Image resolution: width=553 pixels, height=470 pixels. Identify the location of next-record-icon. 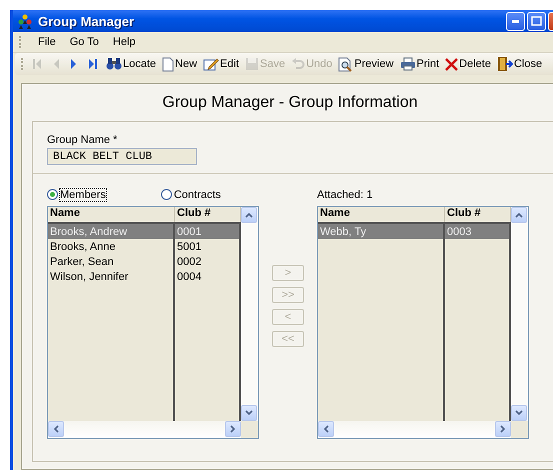
(74, 64).